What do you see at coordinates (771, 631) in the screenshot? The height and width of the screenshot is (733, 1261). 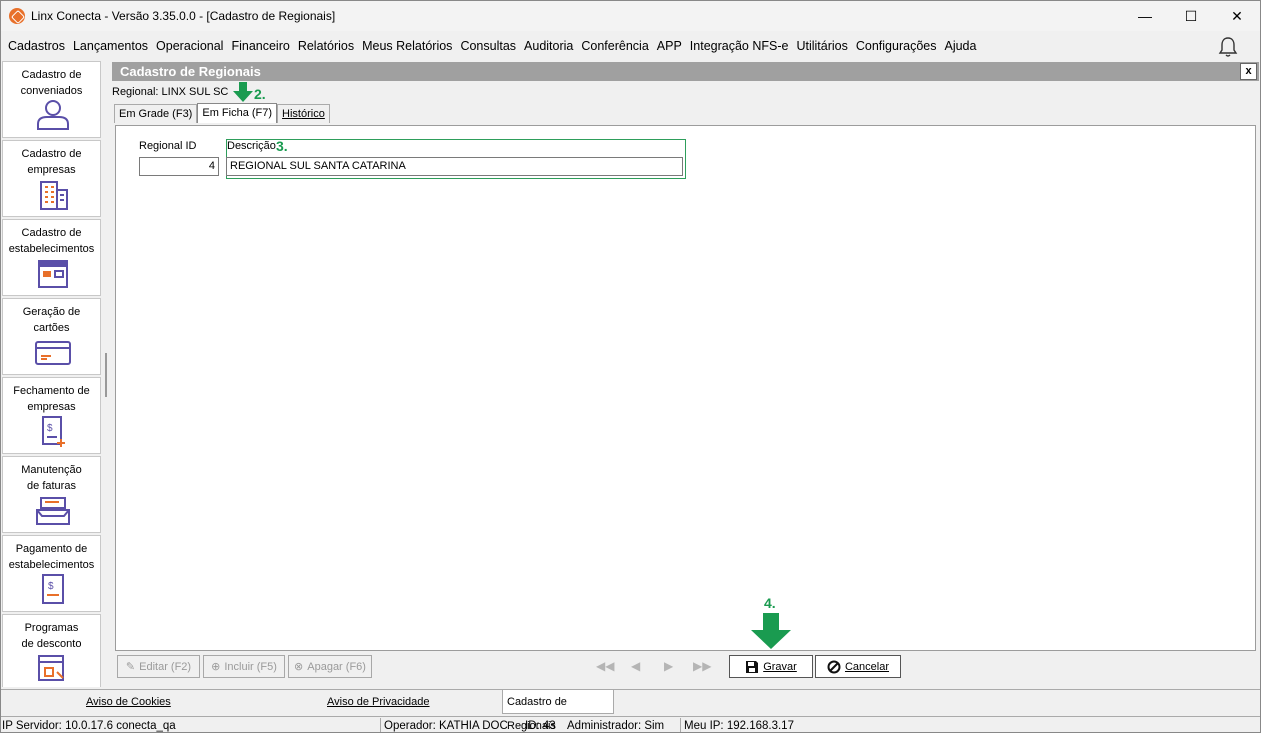 I see `green-arrow-down-icon` at bounding box center [771, 631].